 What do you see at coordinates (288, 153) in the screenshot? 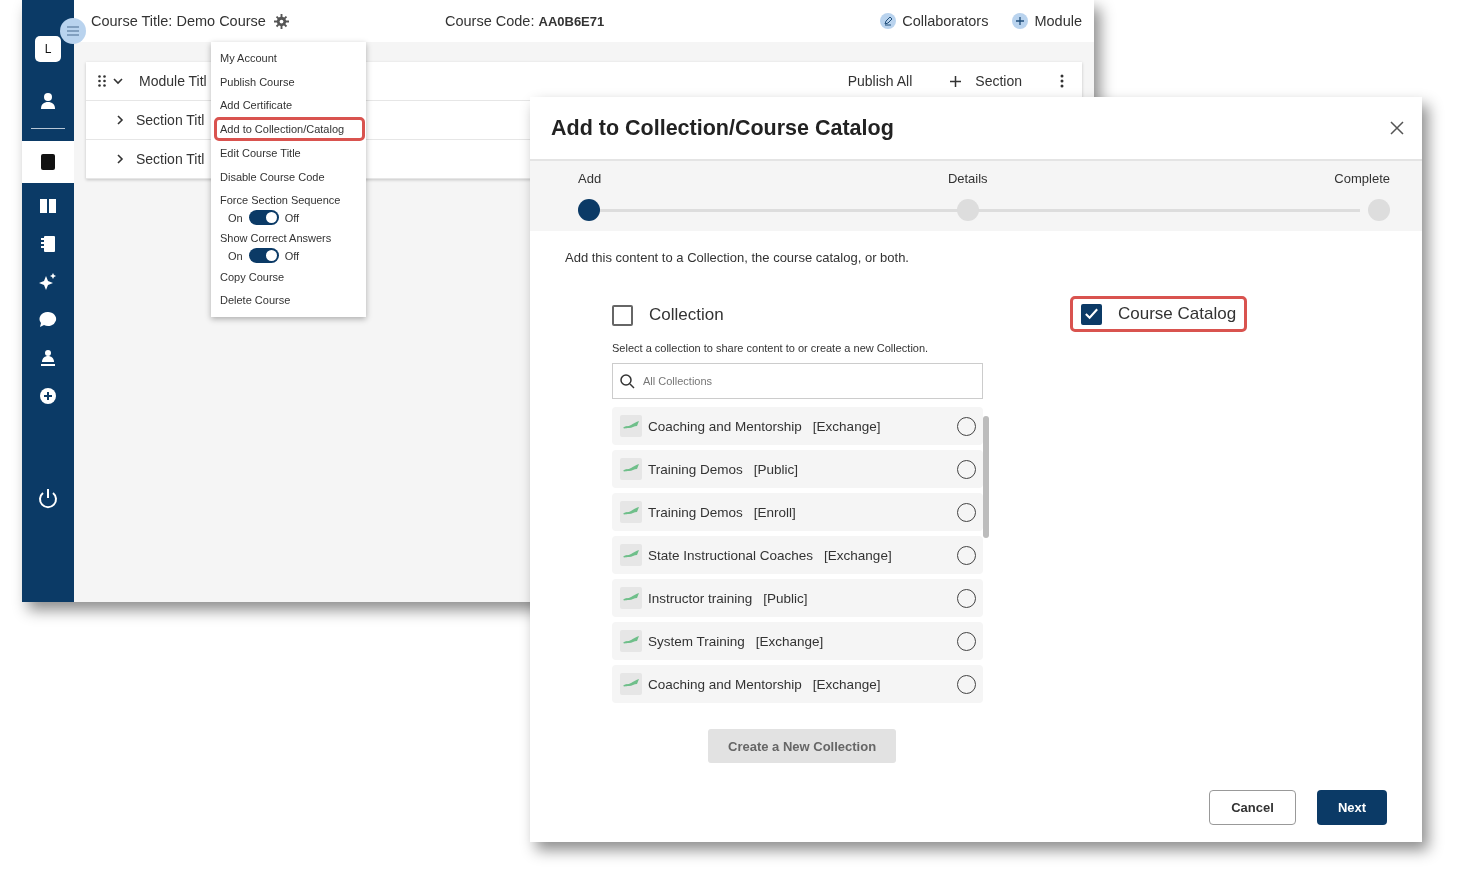
I see `menu-item: Edit Course Title` at bounding box center [288, 153].